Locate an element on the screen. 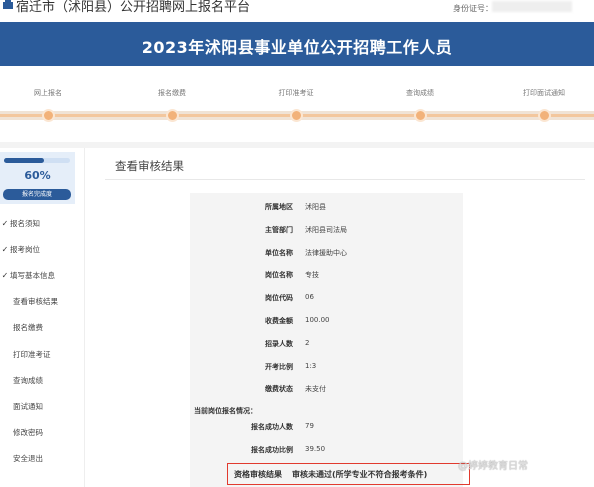 The height and width of the screenshot is (487, 594). detail-row: 报名成功比例 39.50 is located at coordinates (326, 453).